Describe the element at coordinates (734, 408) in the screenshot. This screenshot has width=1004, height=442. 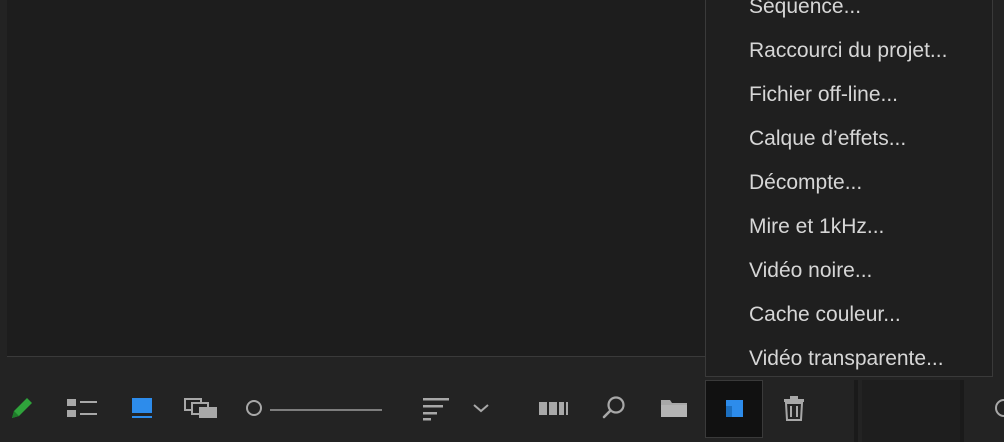
I see `new-item-icon` at that location.